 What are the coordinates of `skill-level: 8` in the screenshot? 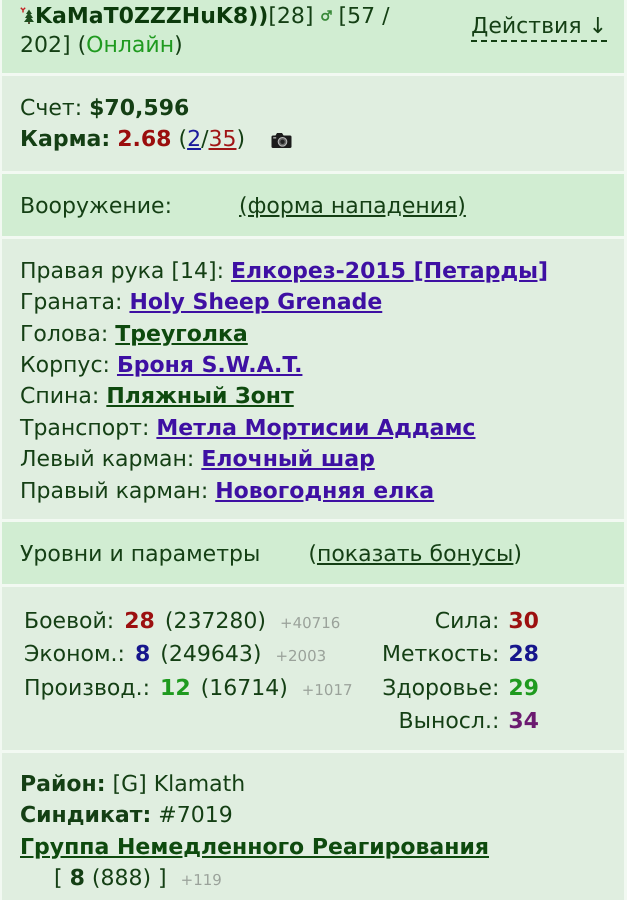 It's located at (142, 655).